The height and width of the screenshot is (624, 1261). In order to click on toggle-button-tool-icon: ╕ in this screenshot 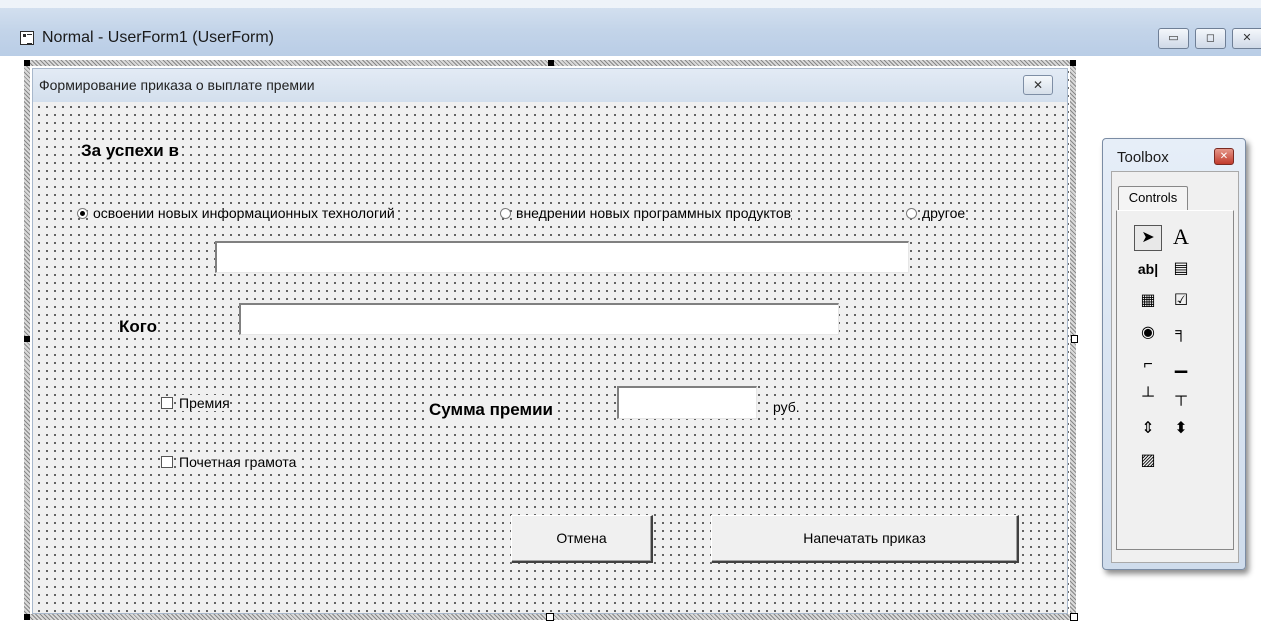, I will do `click(1181, 334)`.